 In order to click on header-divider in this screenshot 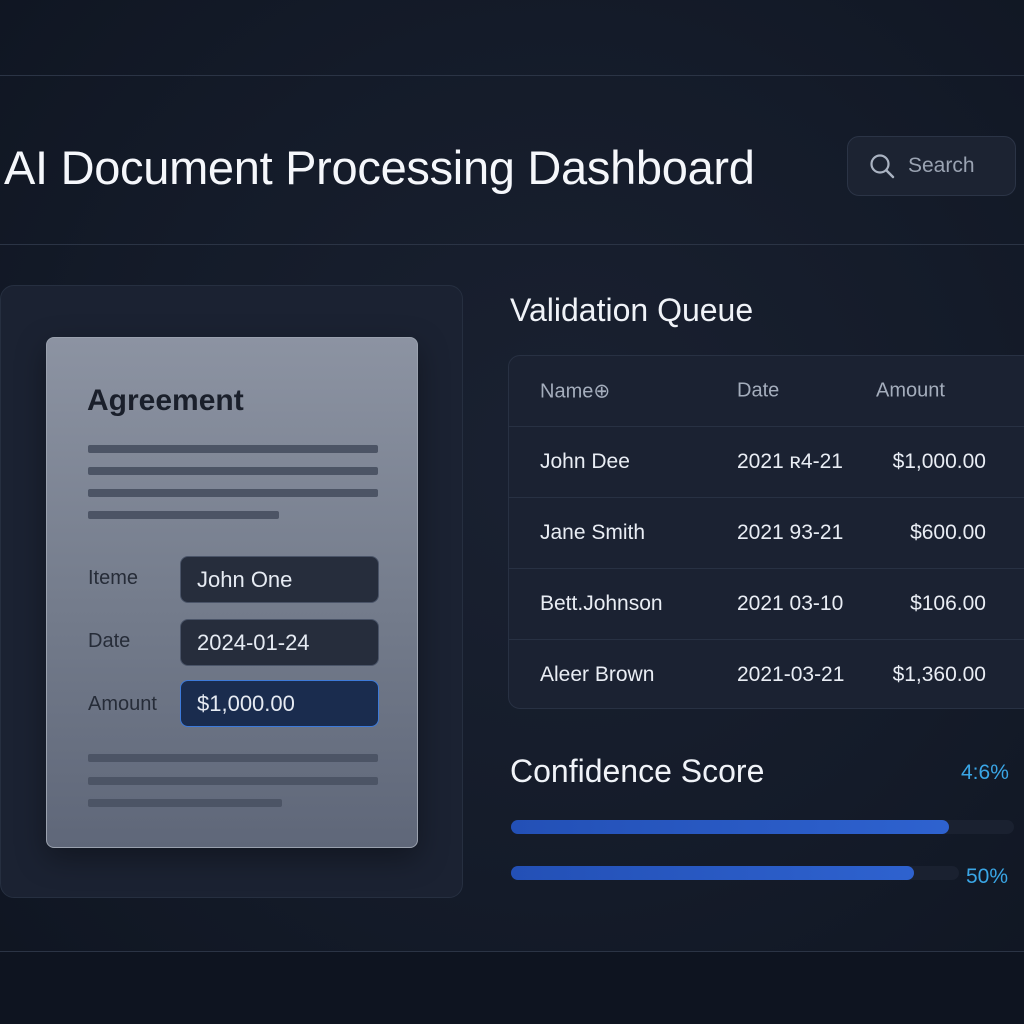, I will do `click(512, 244)`.